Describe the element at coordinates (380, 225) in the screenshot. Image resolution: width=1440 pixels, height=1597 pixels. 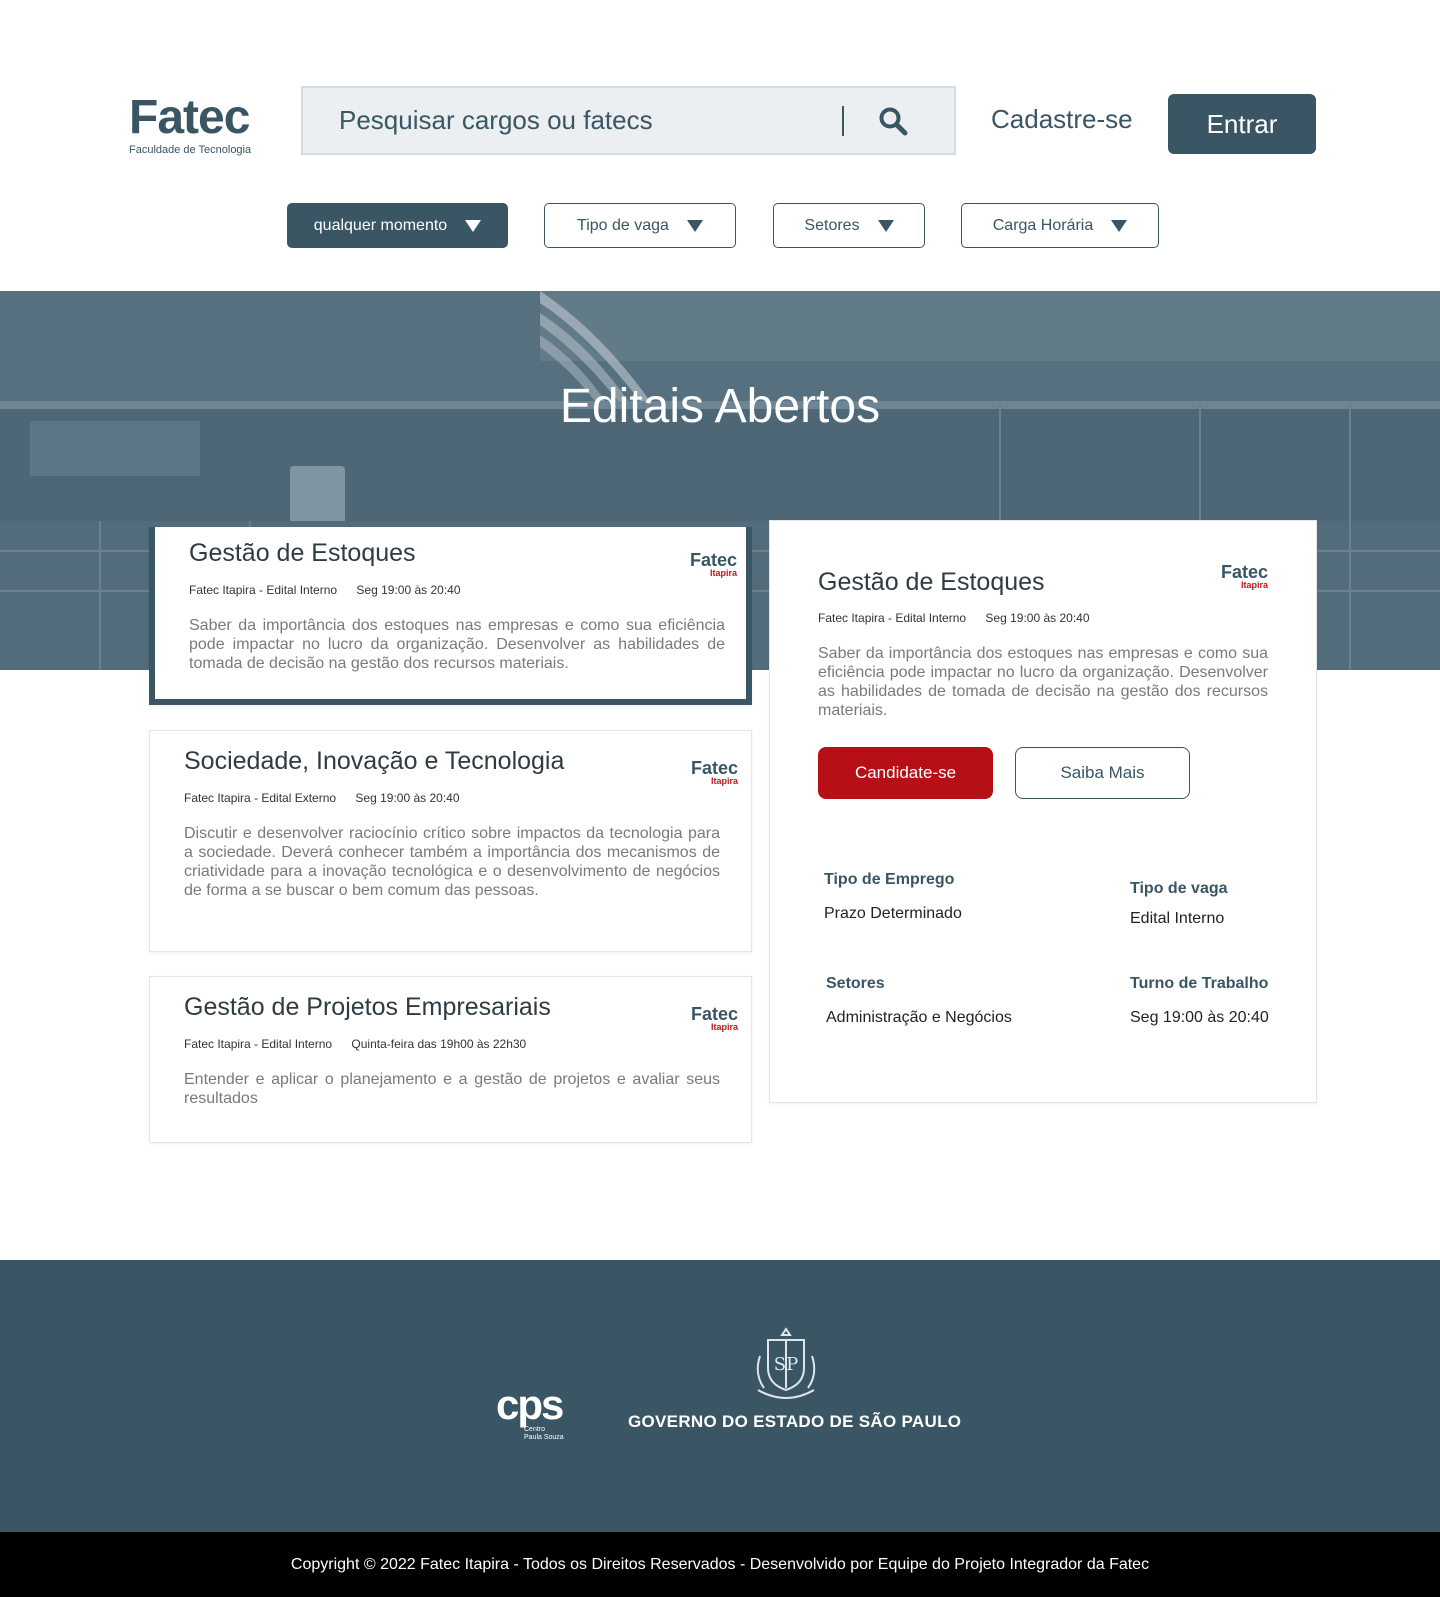
I see `filter-label: qualquer momento` at that location.